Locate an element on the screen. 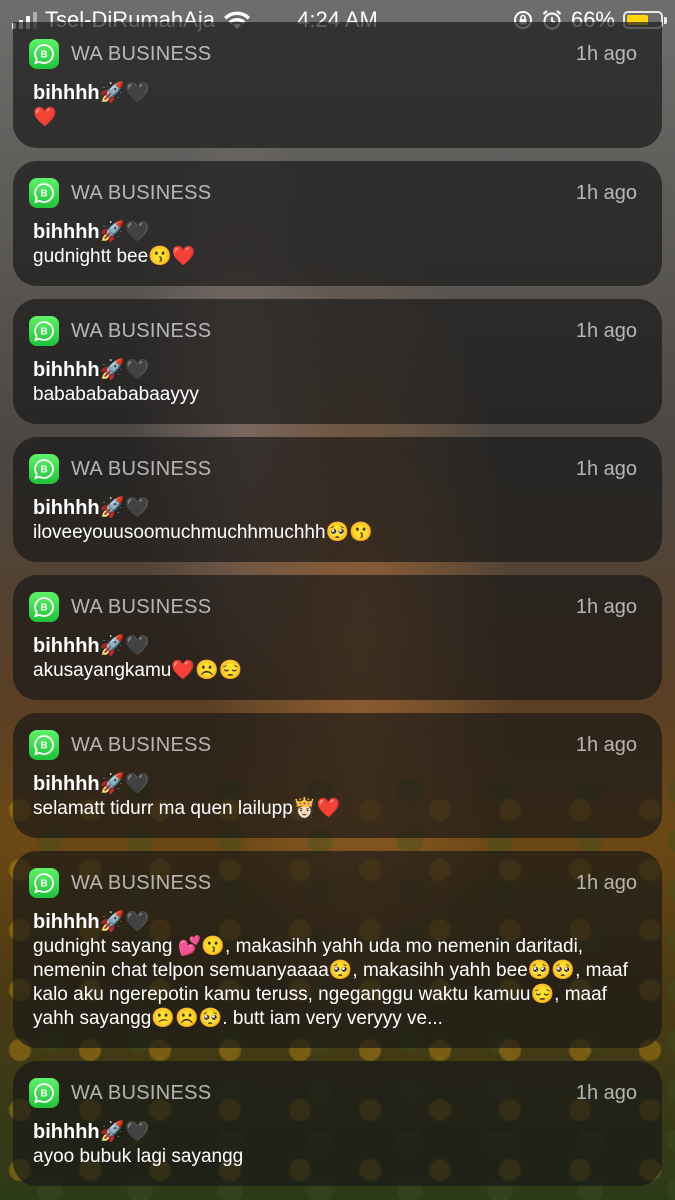 This screenshot has height=1200, width=675. notification-body: selamatt tidurr ma quen lailupp👸🏻❤️ is located at coordinates (187, 808).